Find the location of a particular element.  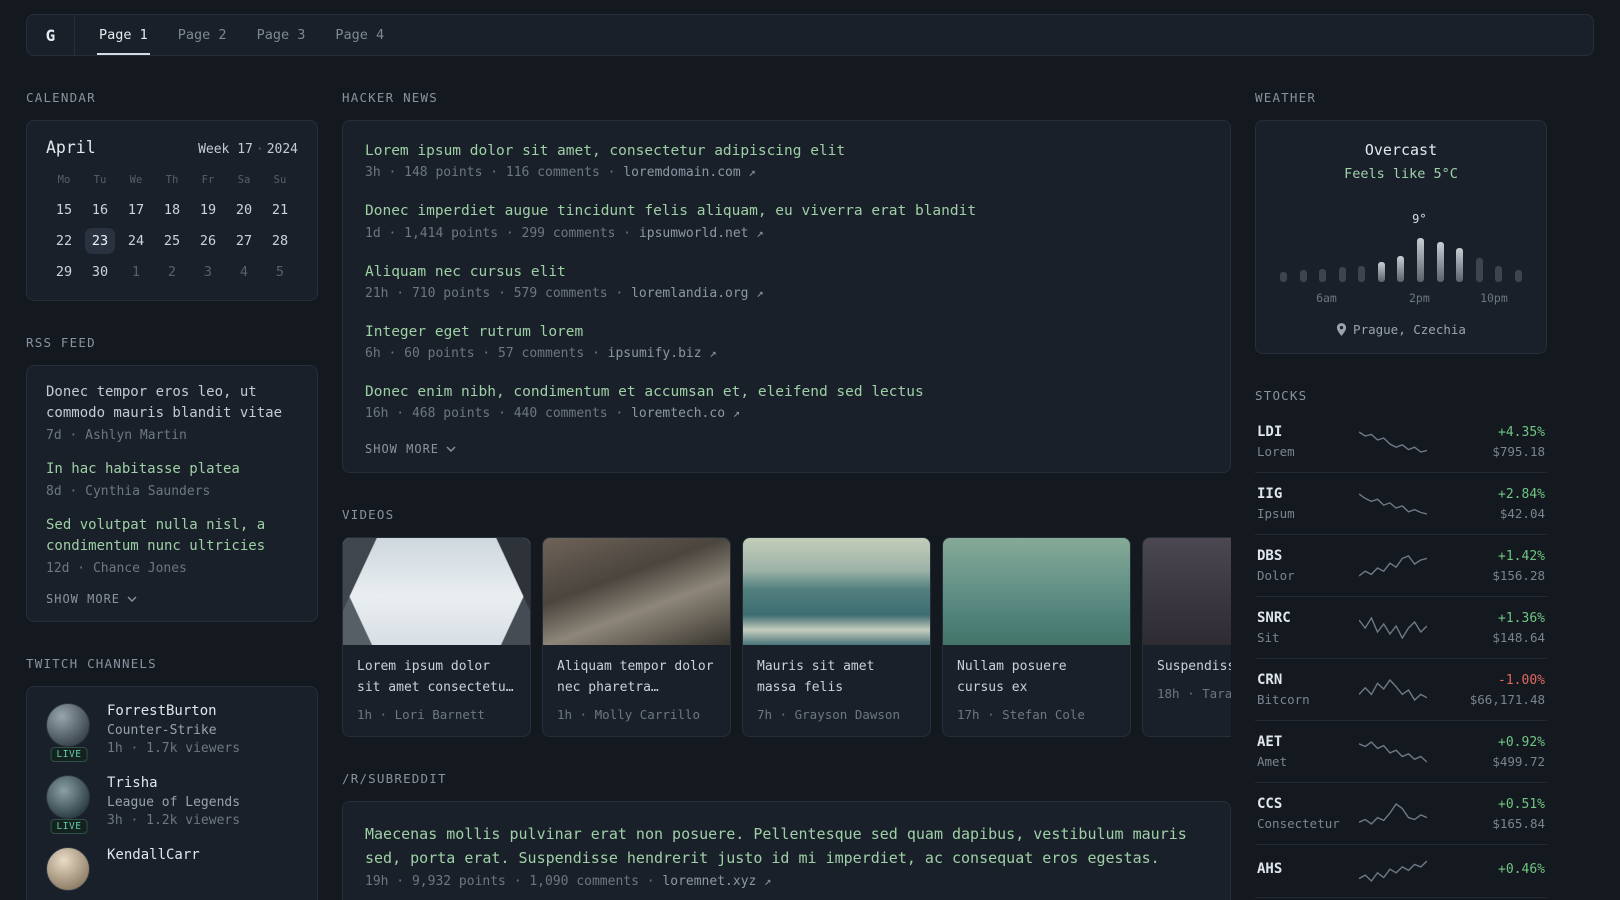

video-title: Mauris sit amet massa felis is located at coordinates (836, 678).